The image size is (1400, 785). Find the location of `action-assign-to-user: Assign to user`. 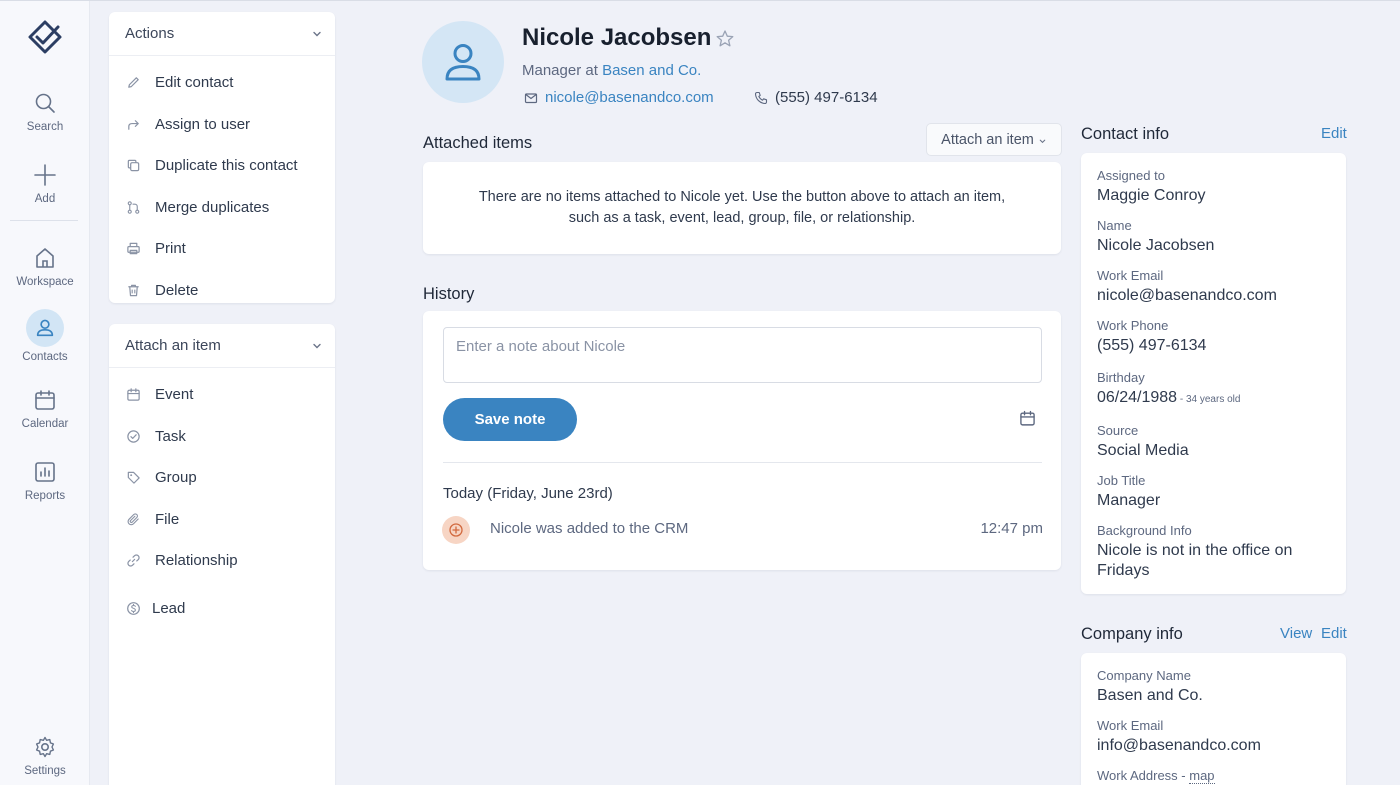

action-assign-to-user: Assign to user is located at coordinates (222, 125).